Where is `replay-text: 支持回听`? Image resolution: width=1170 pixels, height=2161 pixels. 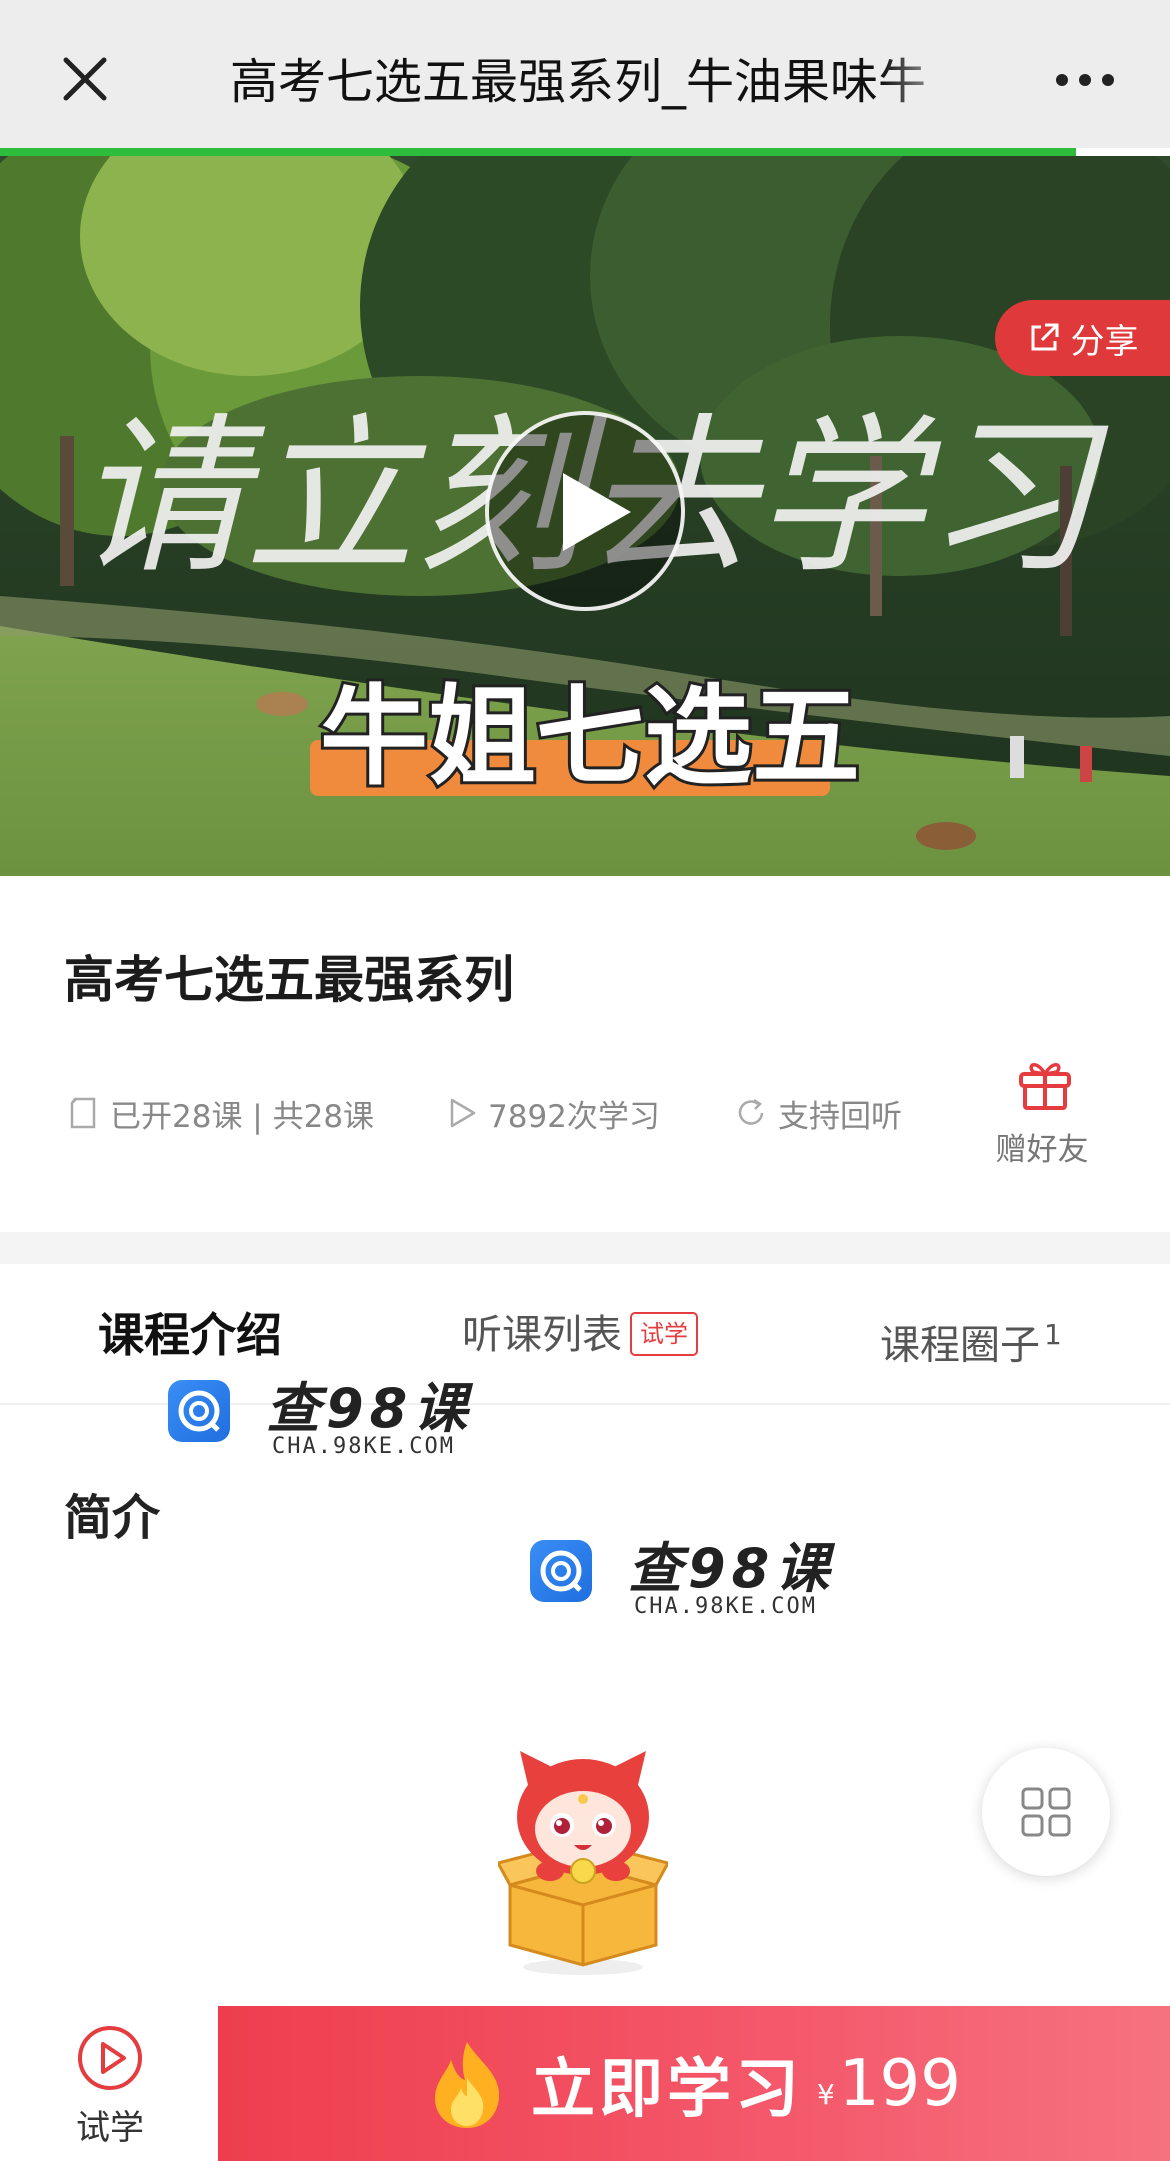
replay-text: 支持回听 is located at coordinates (840, 1116).